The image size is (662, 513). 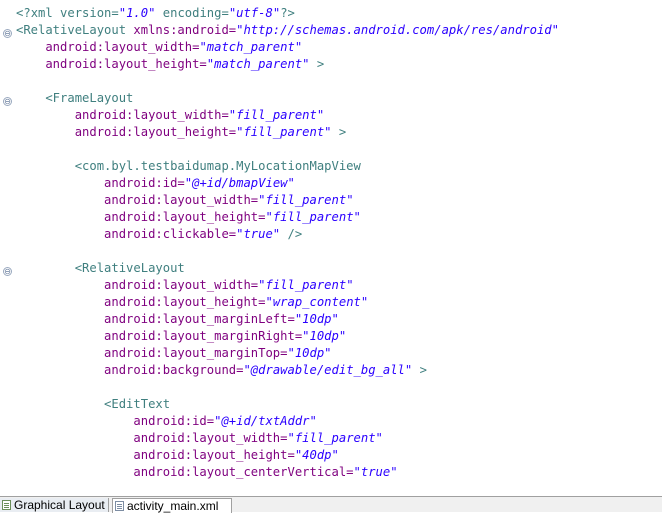 What do you see at coordinates (6, 248) in the screenshot?
I see `editor-gutter` at bounding box center [6, 248].